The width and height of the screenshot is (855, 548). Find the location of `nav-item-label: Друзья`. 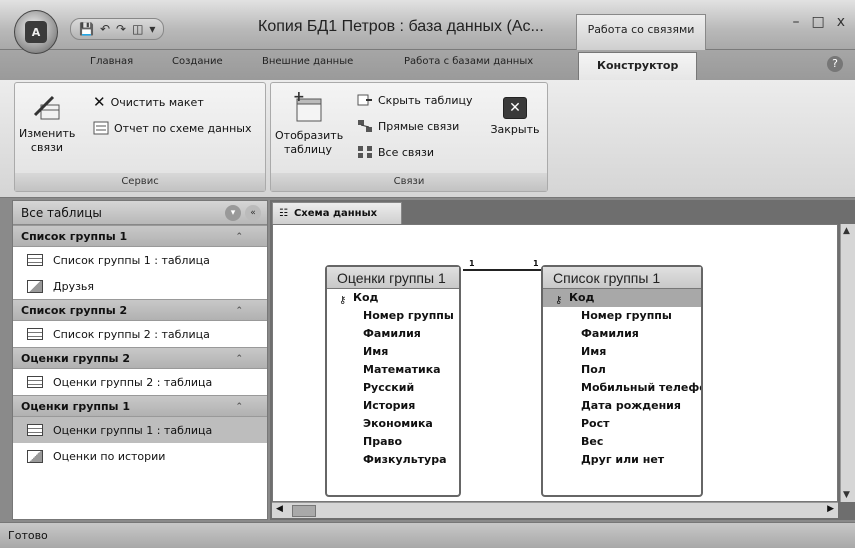

nav-item-label: Друзья is located at coordinates (74, 286).